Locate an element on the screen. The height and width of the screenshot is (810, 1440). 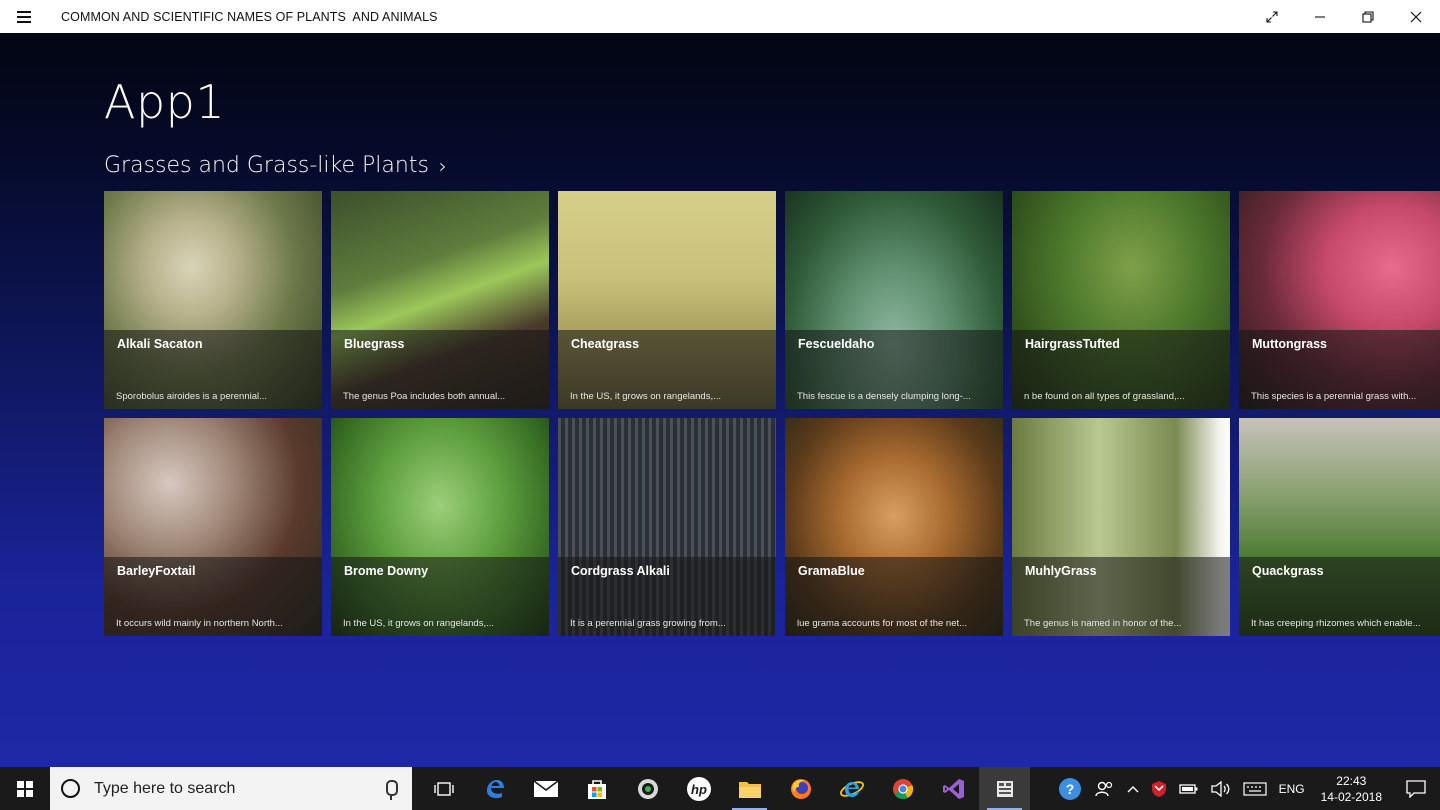
chevron-up-icon is located at coordinates (1133, 788).